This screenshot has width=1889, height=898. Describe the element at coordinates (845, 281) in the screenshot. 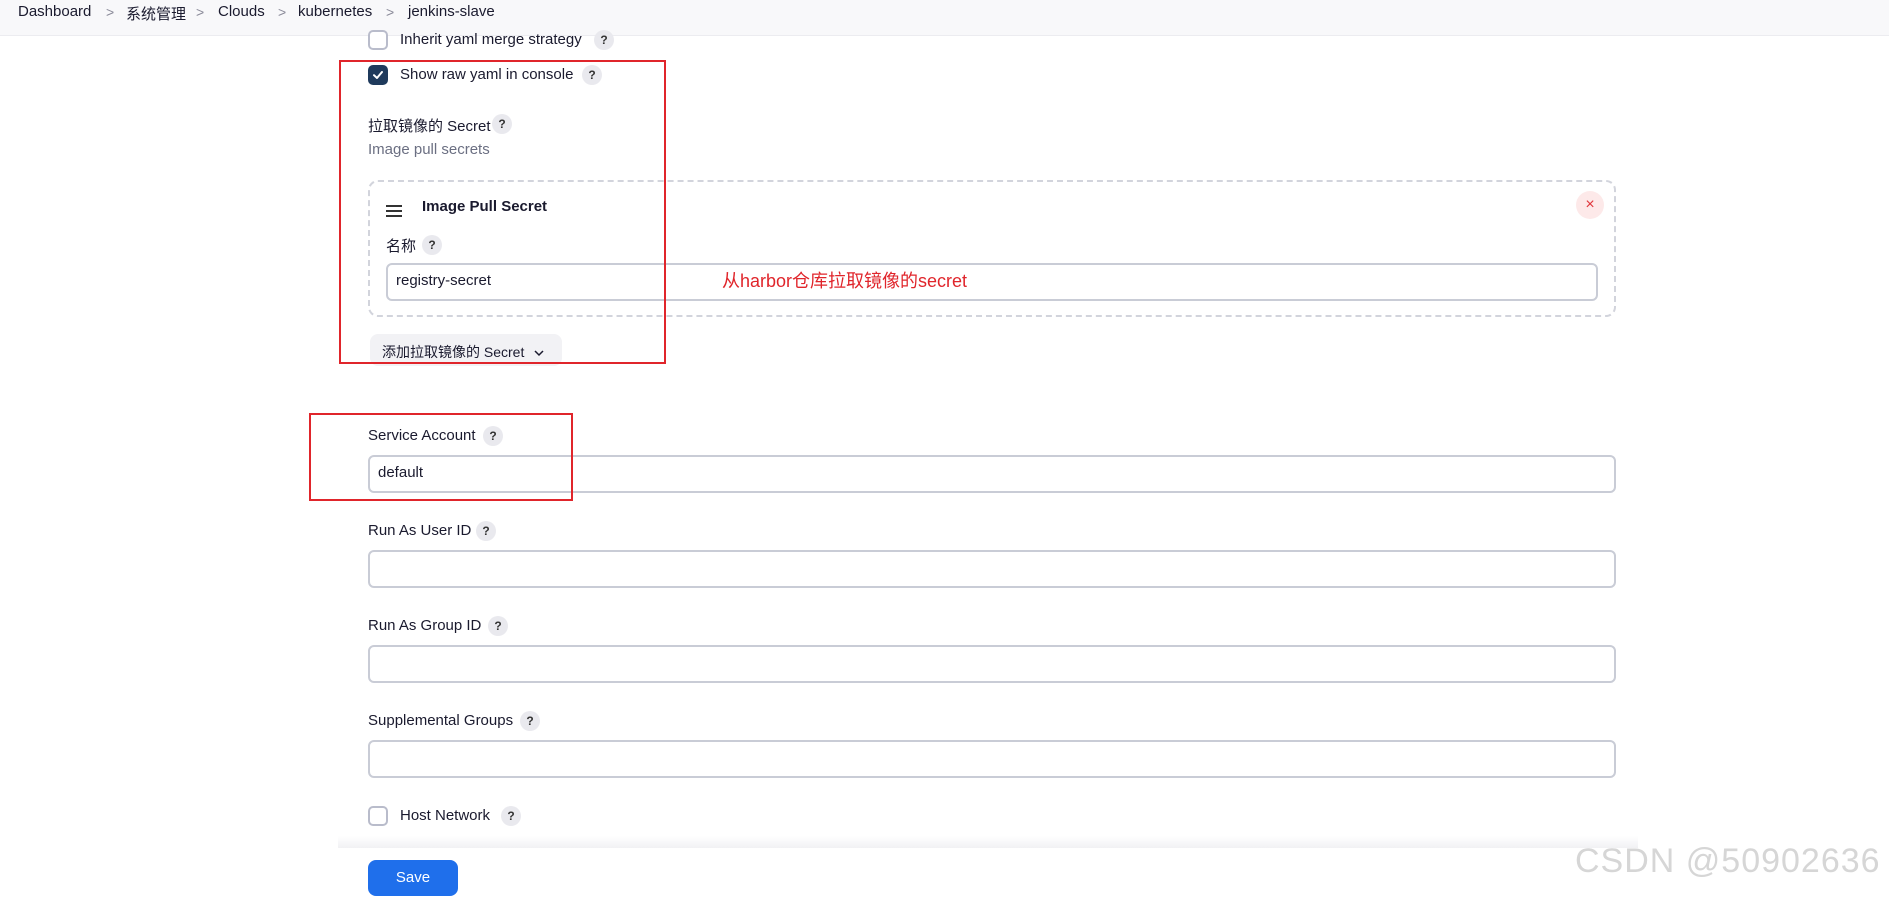

I see `annotation-text: 从harbor仓库拉取镜像的secret` at that location.